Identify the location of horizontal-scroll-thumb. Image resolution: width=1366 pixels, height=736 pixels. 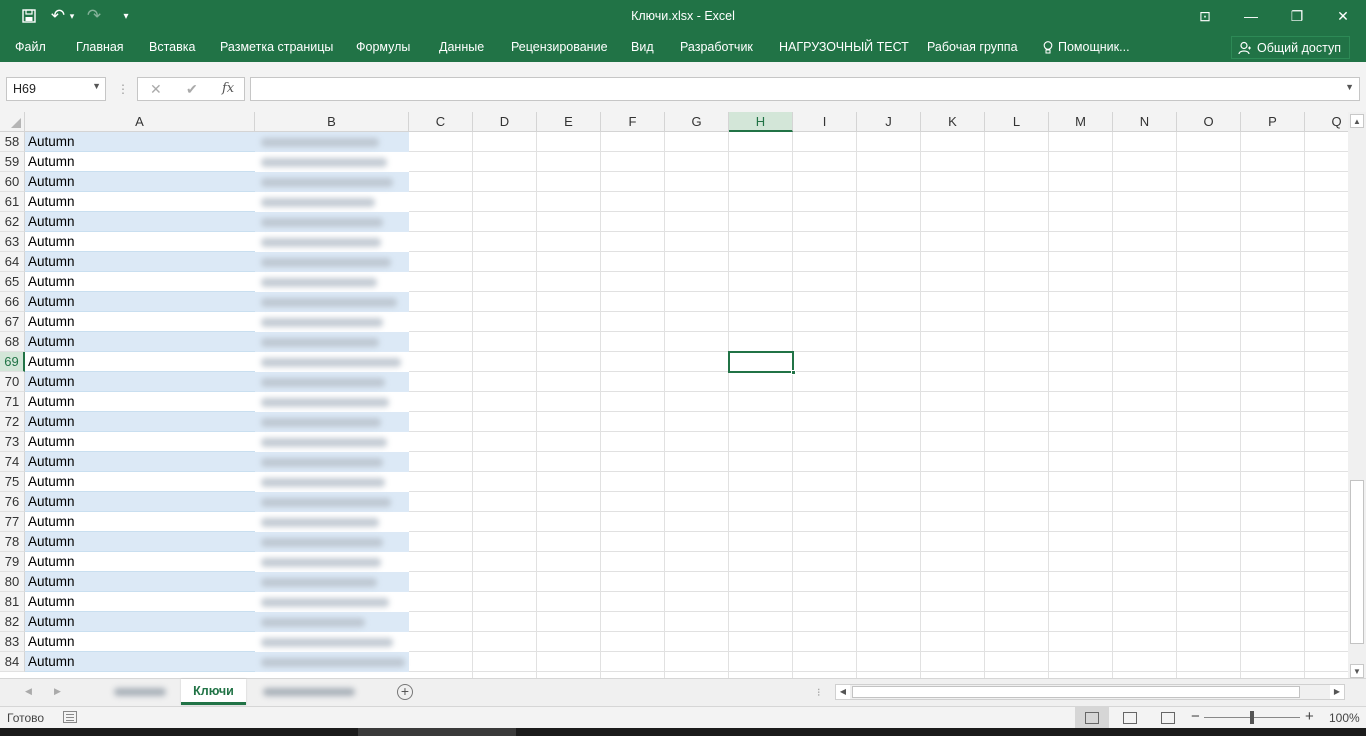
(1076, 692).